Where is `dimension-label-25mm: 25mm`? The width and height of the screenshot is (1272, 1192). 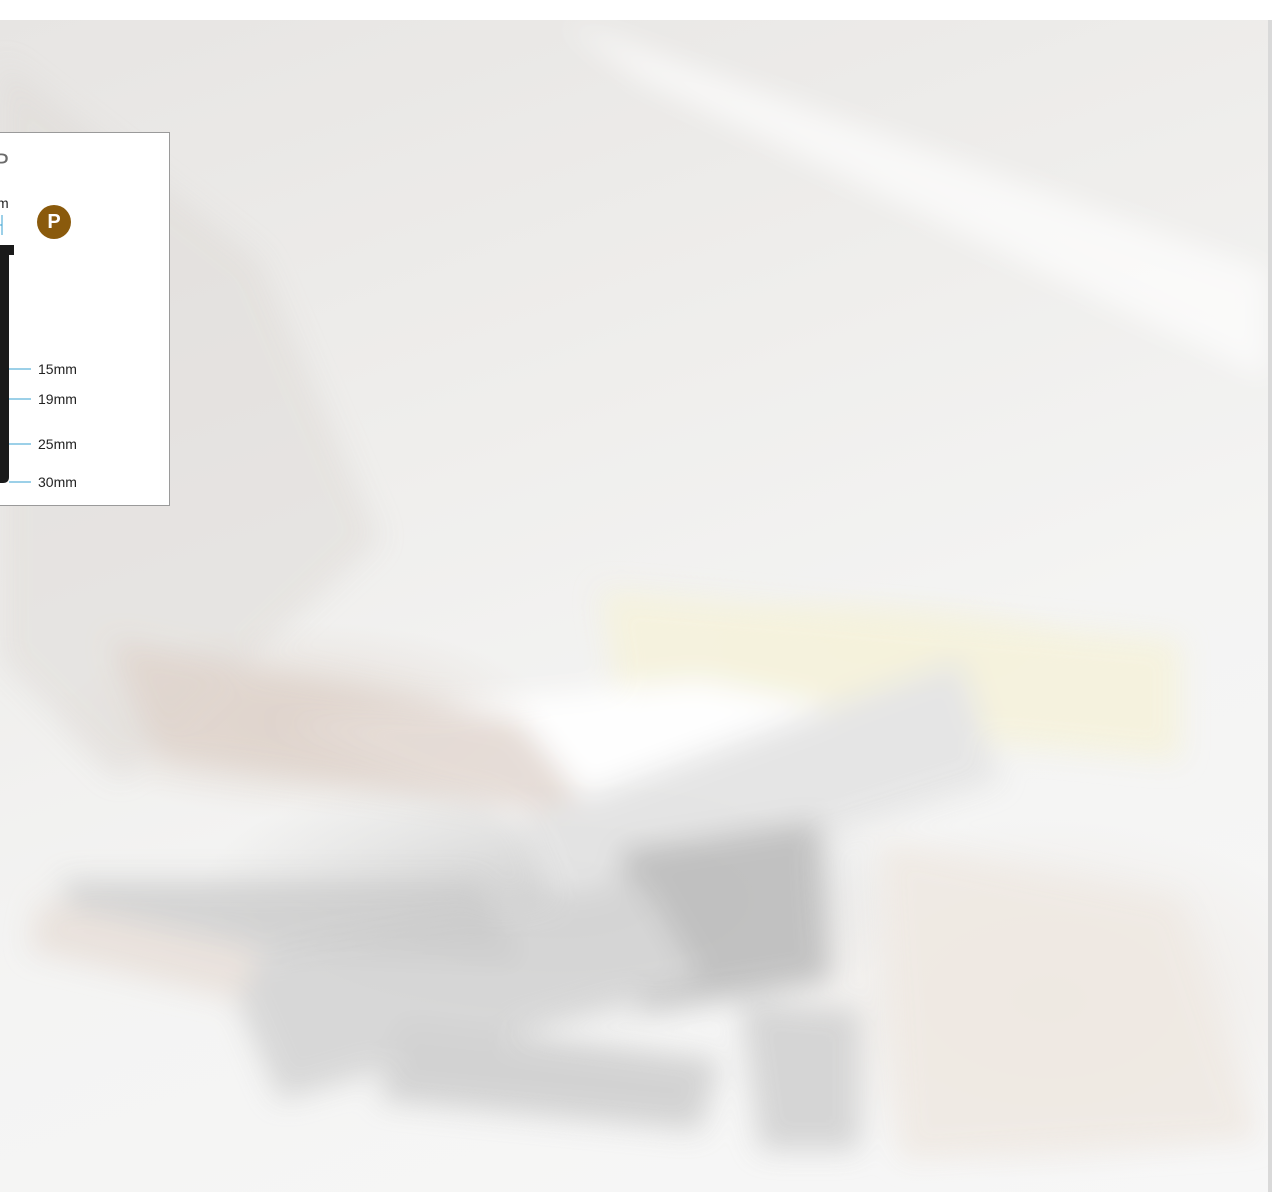 dimension-label-25mm: 25mm is located at coordinates (57, 444).